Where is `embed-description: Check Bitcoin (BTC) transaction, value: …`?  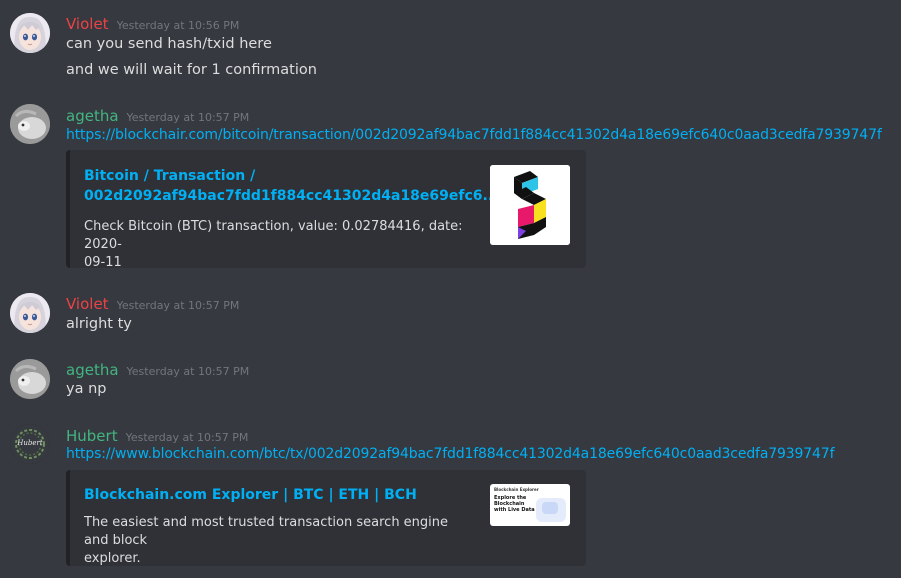 embed-description: Check Bitcoin (BTC) transaction, value: … is located at coordinates (276, 245).